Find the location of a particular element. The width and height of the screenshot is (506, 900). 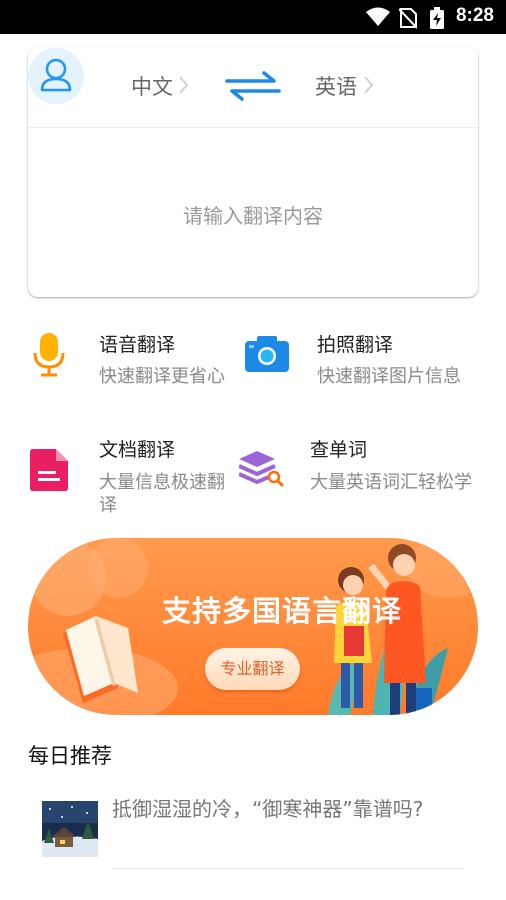

no-sim-icon is located at coordinates (408, 18).